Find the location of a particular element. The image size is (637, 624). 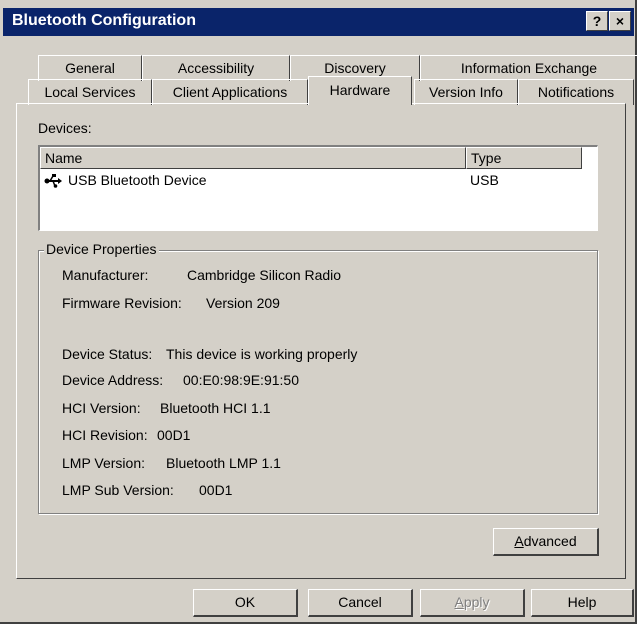

help-title-button: ? is located at coordinates (597, 21).